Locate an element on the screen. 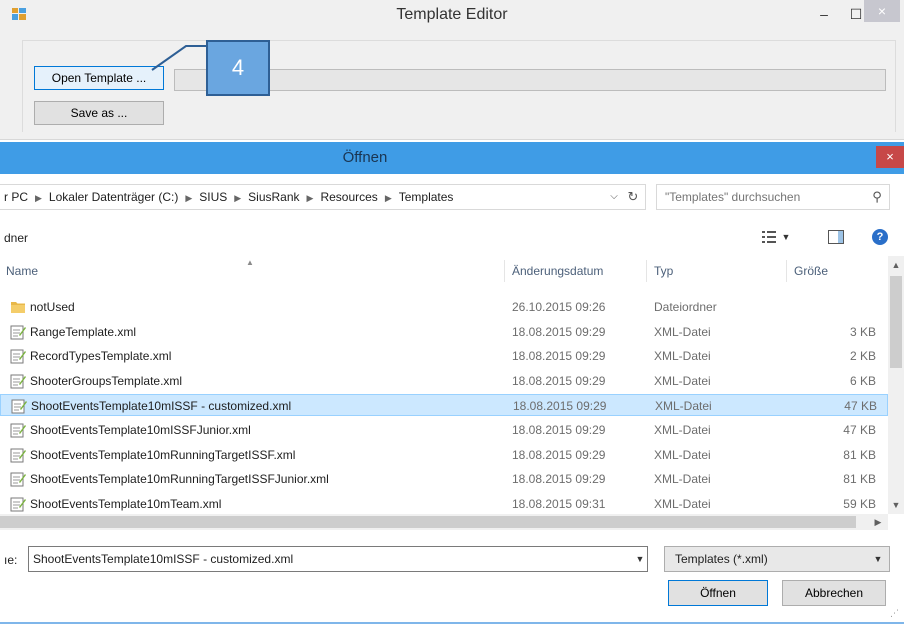 The image size is (904, 624). scroll-down-icon: ▼ is located at coordinates (896, 505).